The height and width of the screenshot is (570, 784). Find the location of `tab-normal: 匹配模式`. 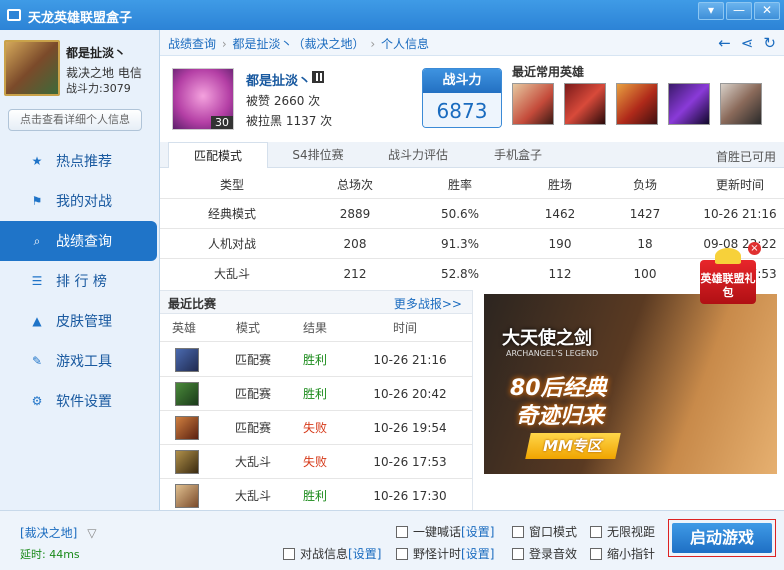

tab-normal: 匹配模式 is located at coordinates (218, 155).